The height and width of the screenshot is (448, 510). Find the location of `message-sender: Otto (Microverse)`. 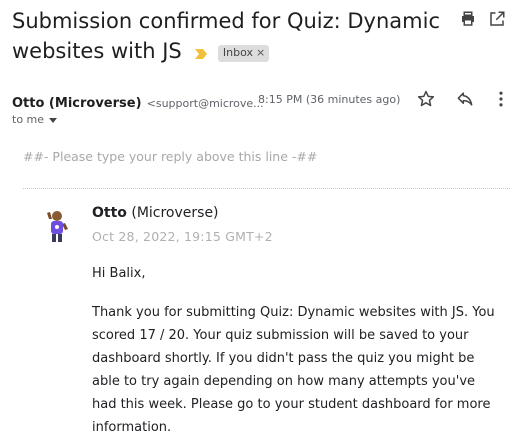

message-sender: Otto (Microverse) is located at coordinates (155, 213).